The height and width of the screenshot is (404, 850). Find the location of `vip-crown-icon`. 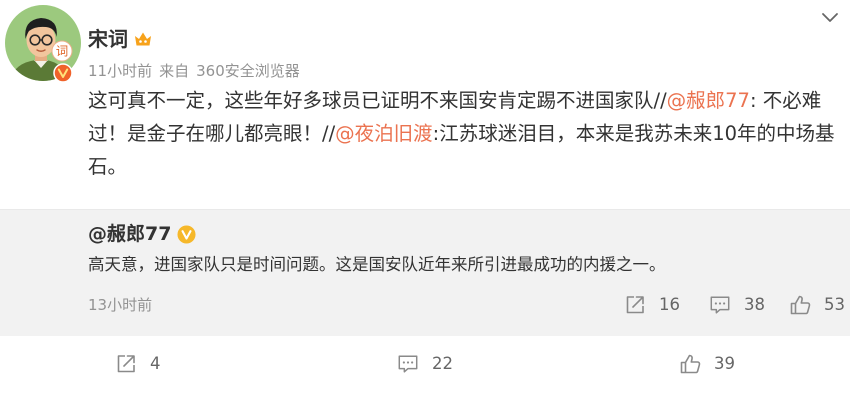

vip-crown-icon is located at coordinates (143, 39).